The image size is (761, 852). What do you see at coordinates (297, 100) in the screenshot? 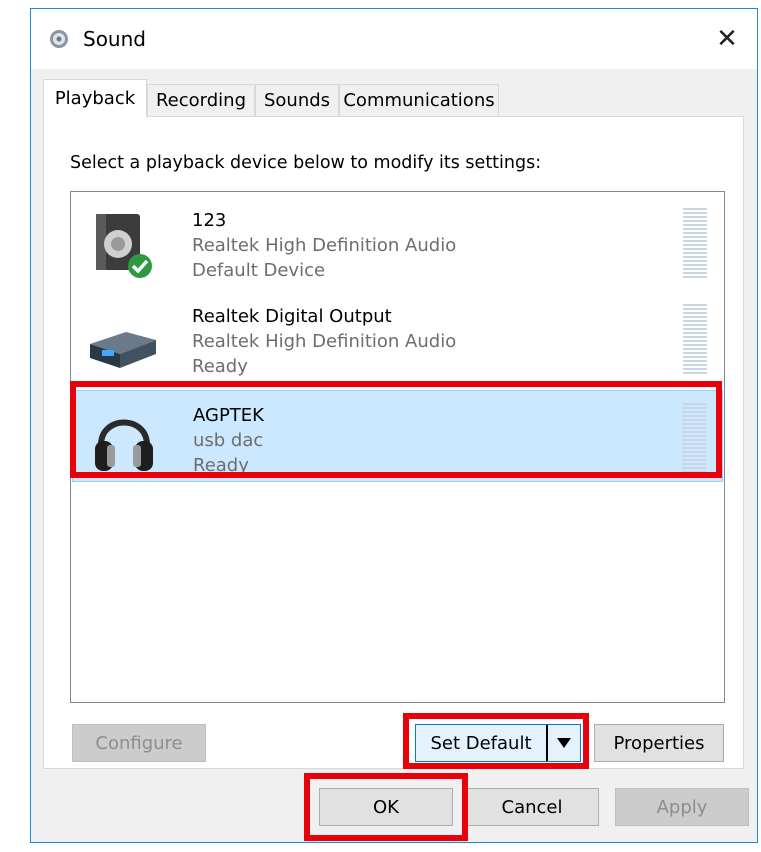
I see `tab-sounds: Sounds` at bounding box center [297, 100].